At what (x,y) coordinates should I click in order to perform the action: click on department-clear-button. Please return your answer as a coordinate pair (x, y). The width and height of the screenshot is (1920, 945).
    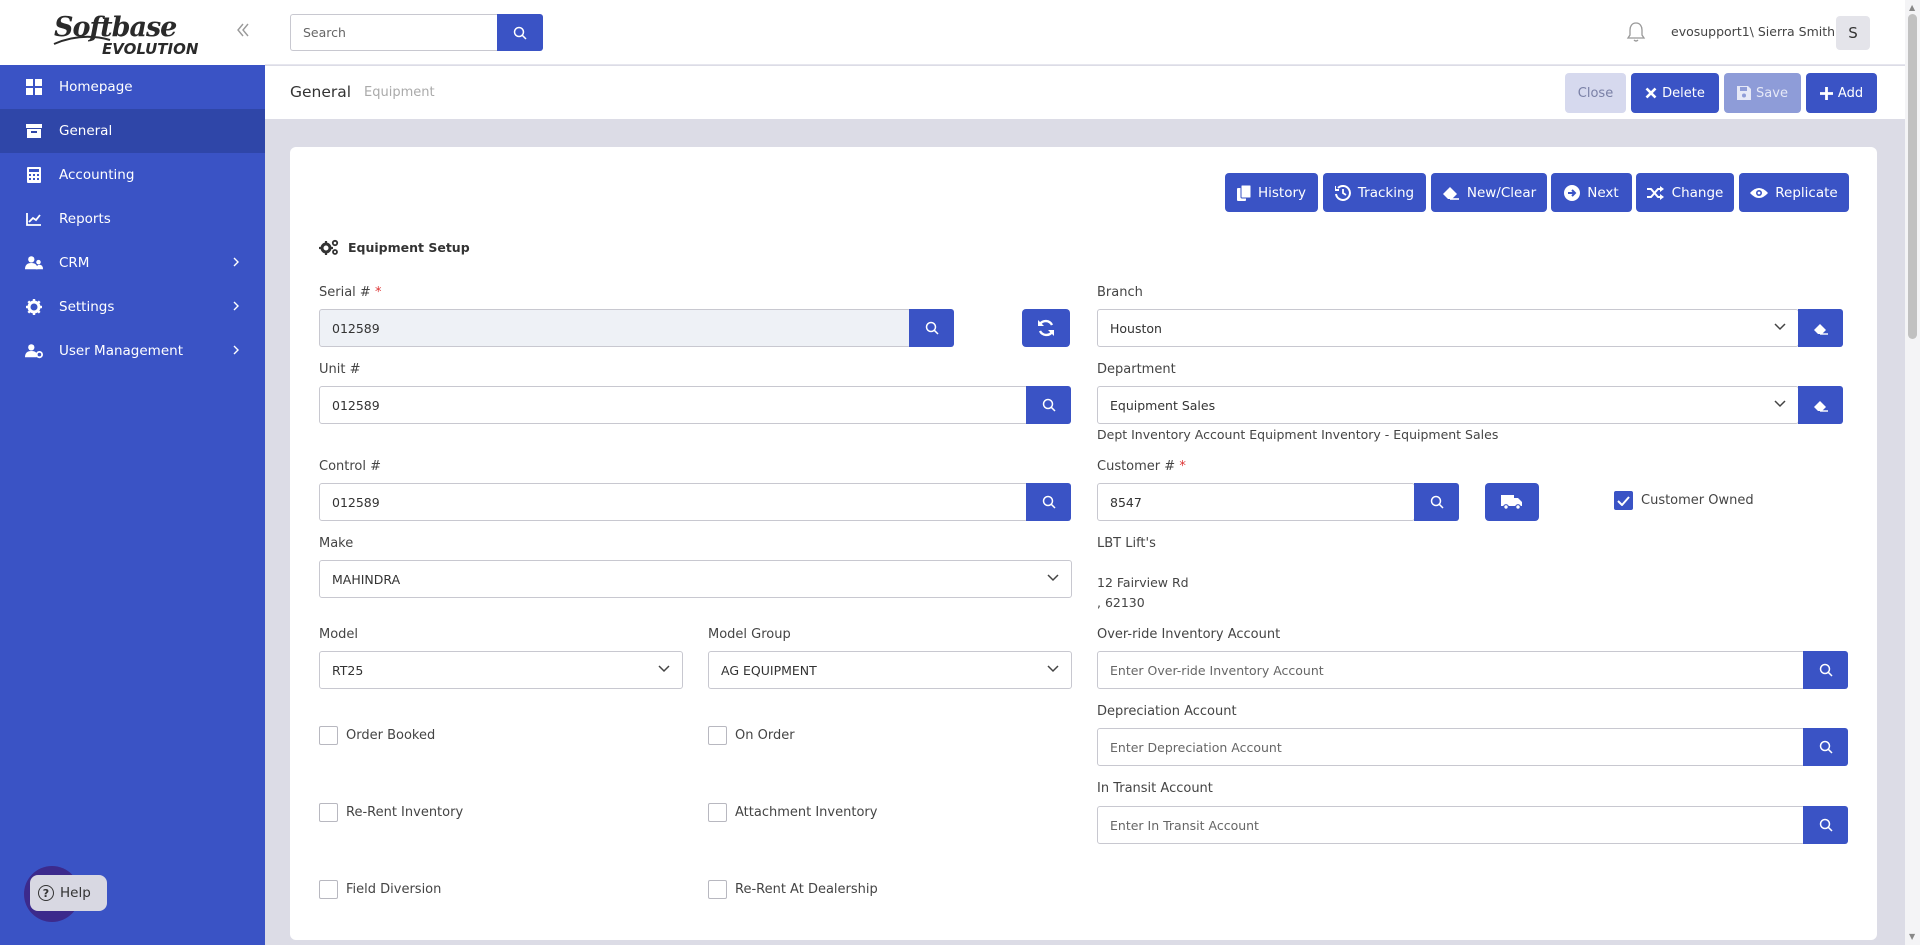
    Looking at the image, I should click on (1820, 405).